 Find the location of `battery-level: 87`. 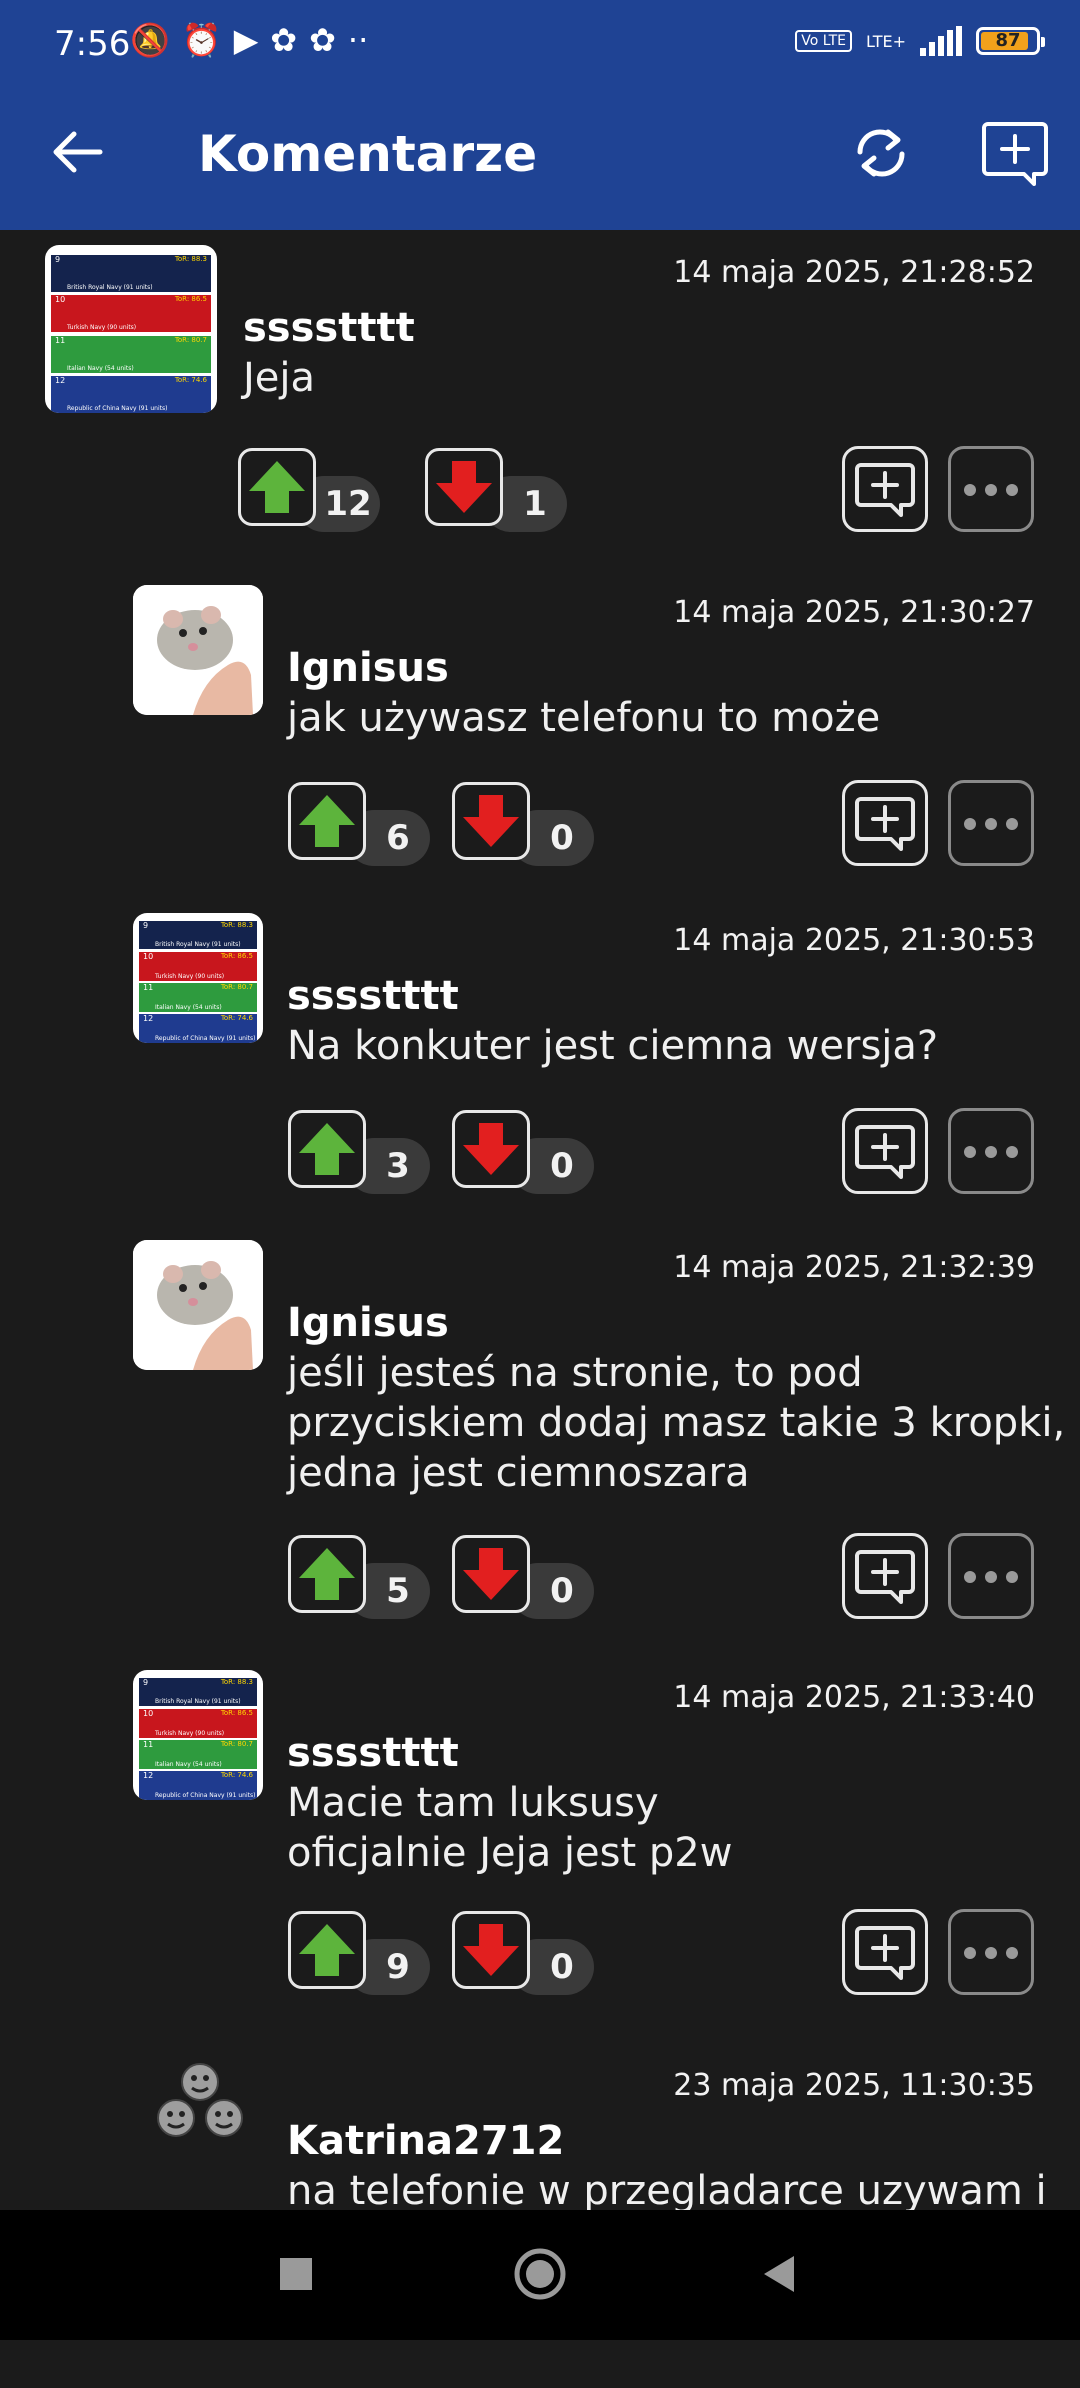

battery-level: 87 is located at coordinates (1008, 40).